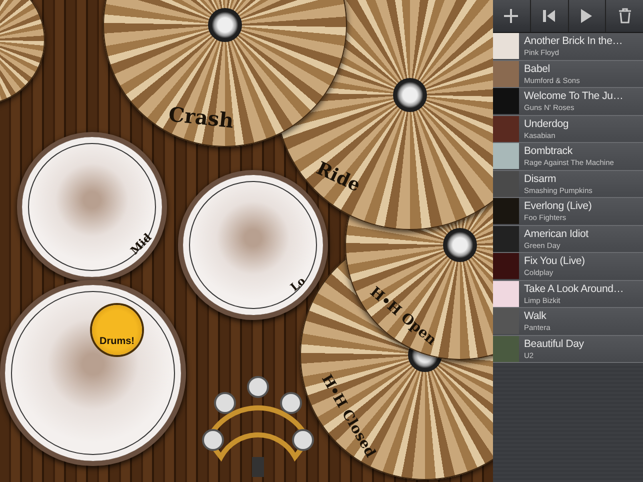 The height and width of the screenshot is (482, 643). Describe the element at coordinates (625, 16) in the screenshot. I see `trash-icon` at that location.